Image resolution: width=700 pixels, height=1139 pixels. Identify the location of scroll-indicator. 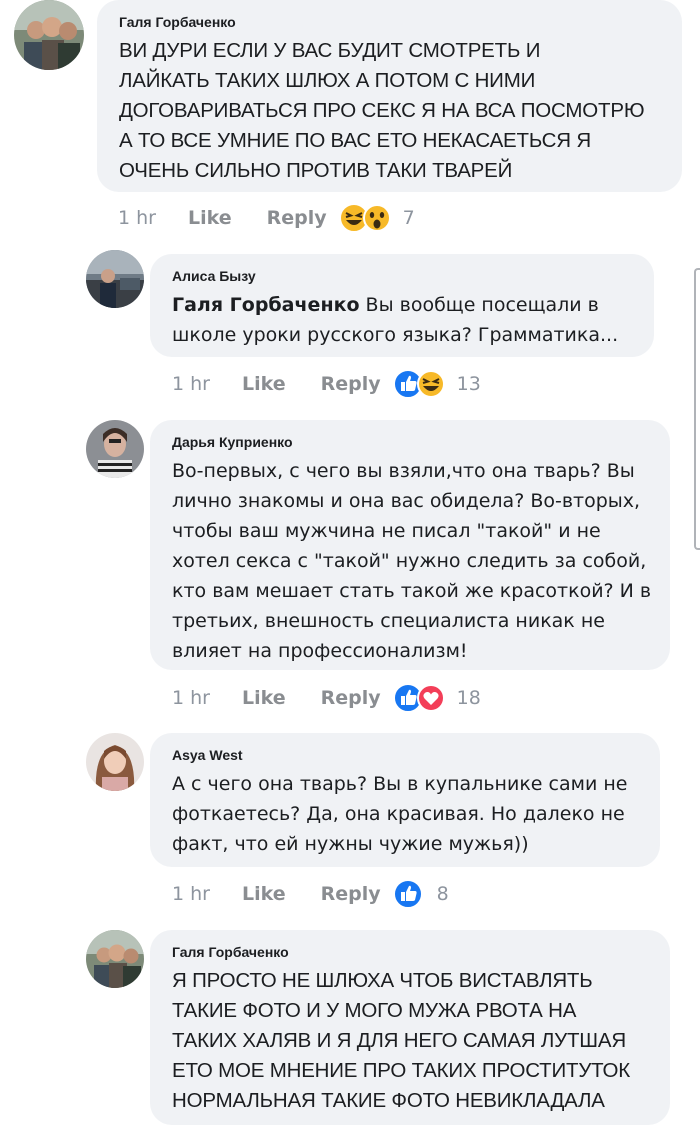
(697, 409).